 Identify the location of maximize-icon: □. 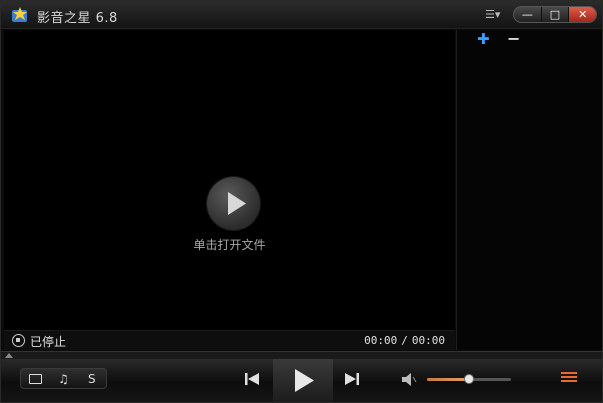
(556, 14).